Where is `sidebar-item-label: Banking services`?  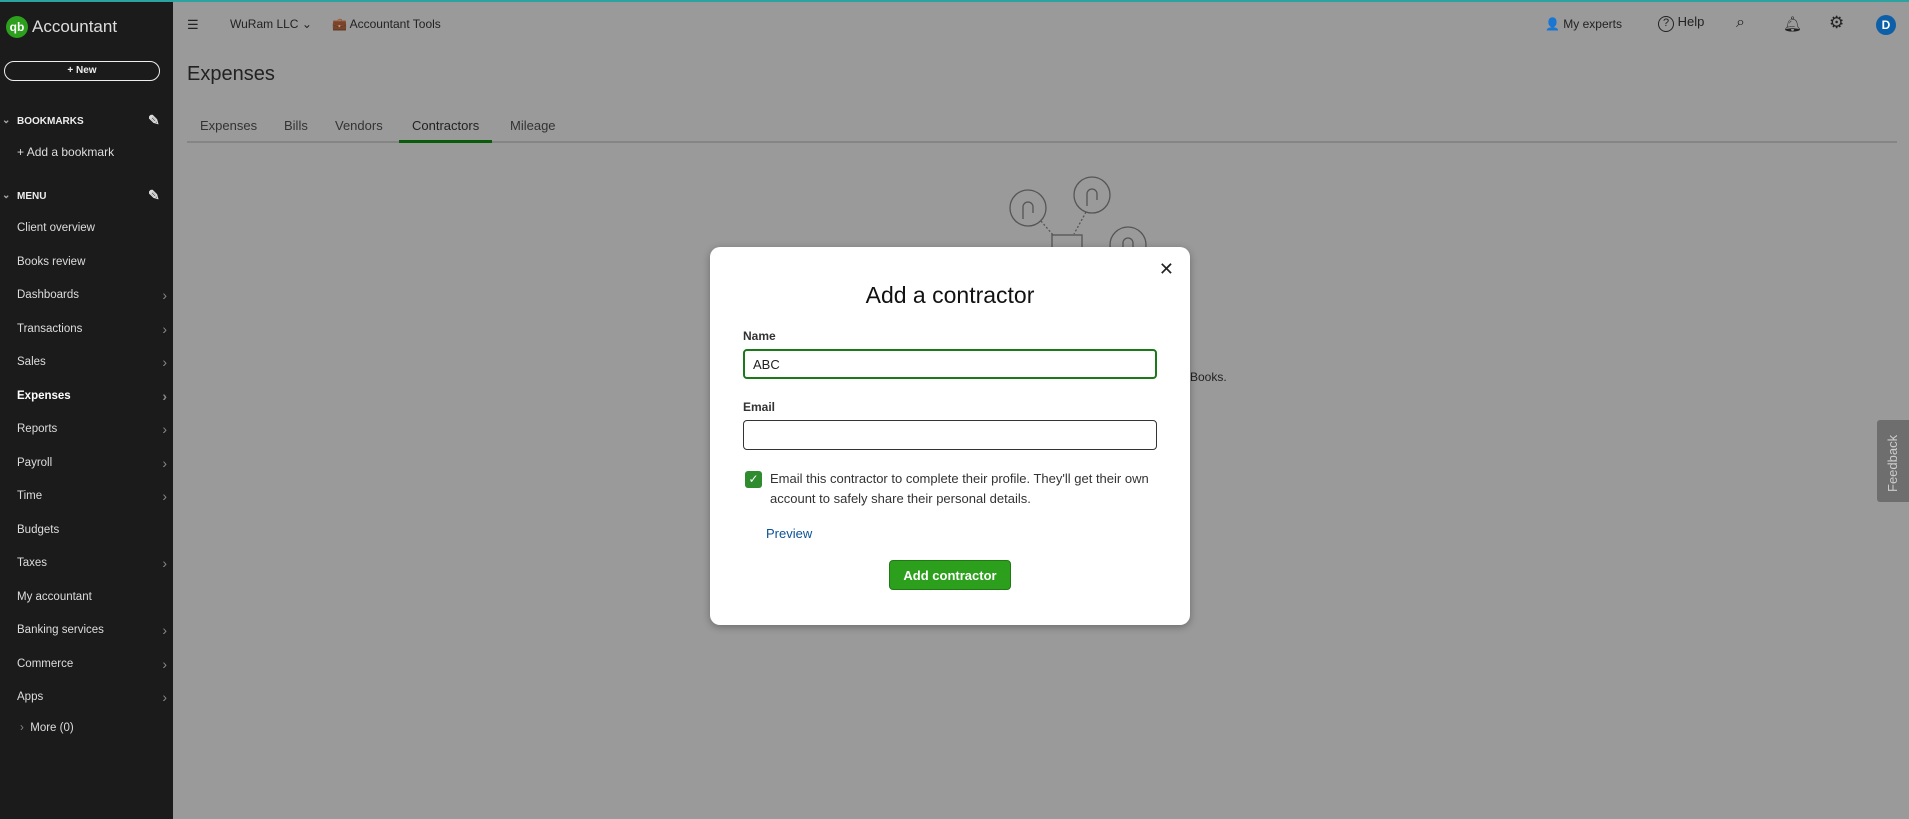
sidebar-item-label: Banking services is located at coordinates (60, 630).